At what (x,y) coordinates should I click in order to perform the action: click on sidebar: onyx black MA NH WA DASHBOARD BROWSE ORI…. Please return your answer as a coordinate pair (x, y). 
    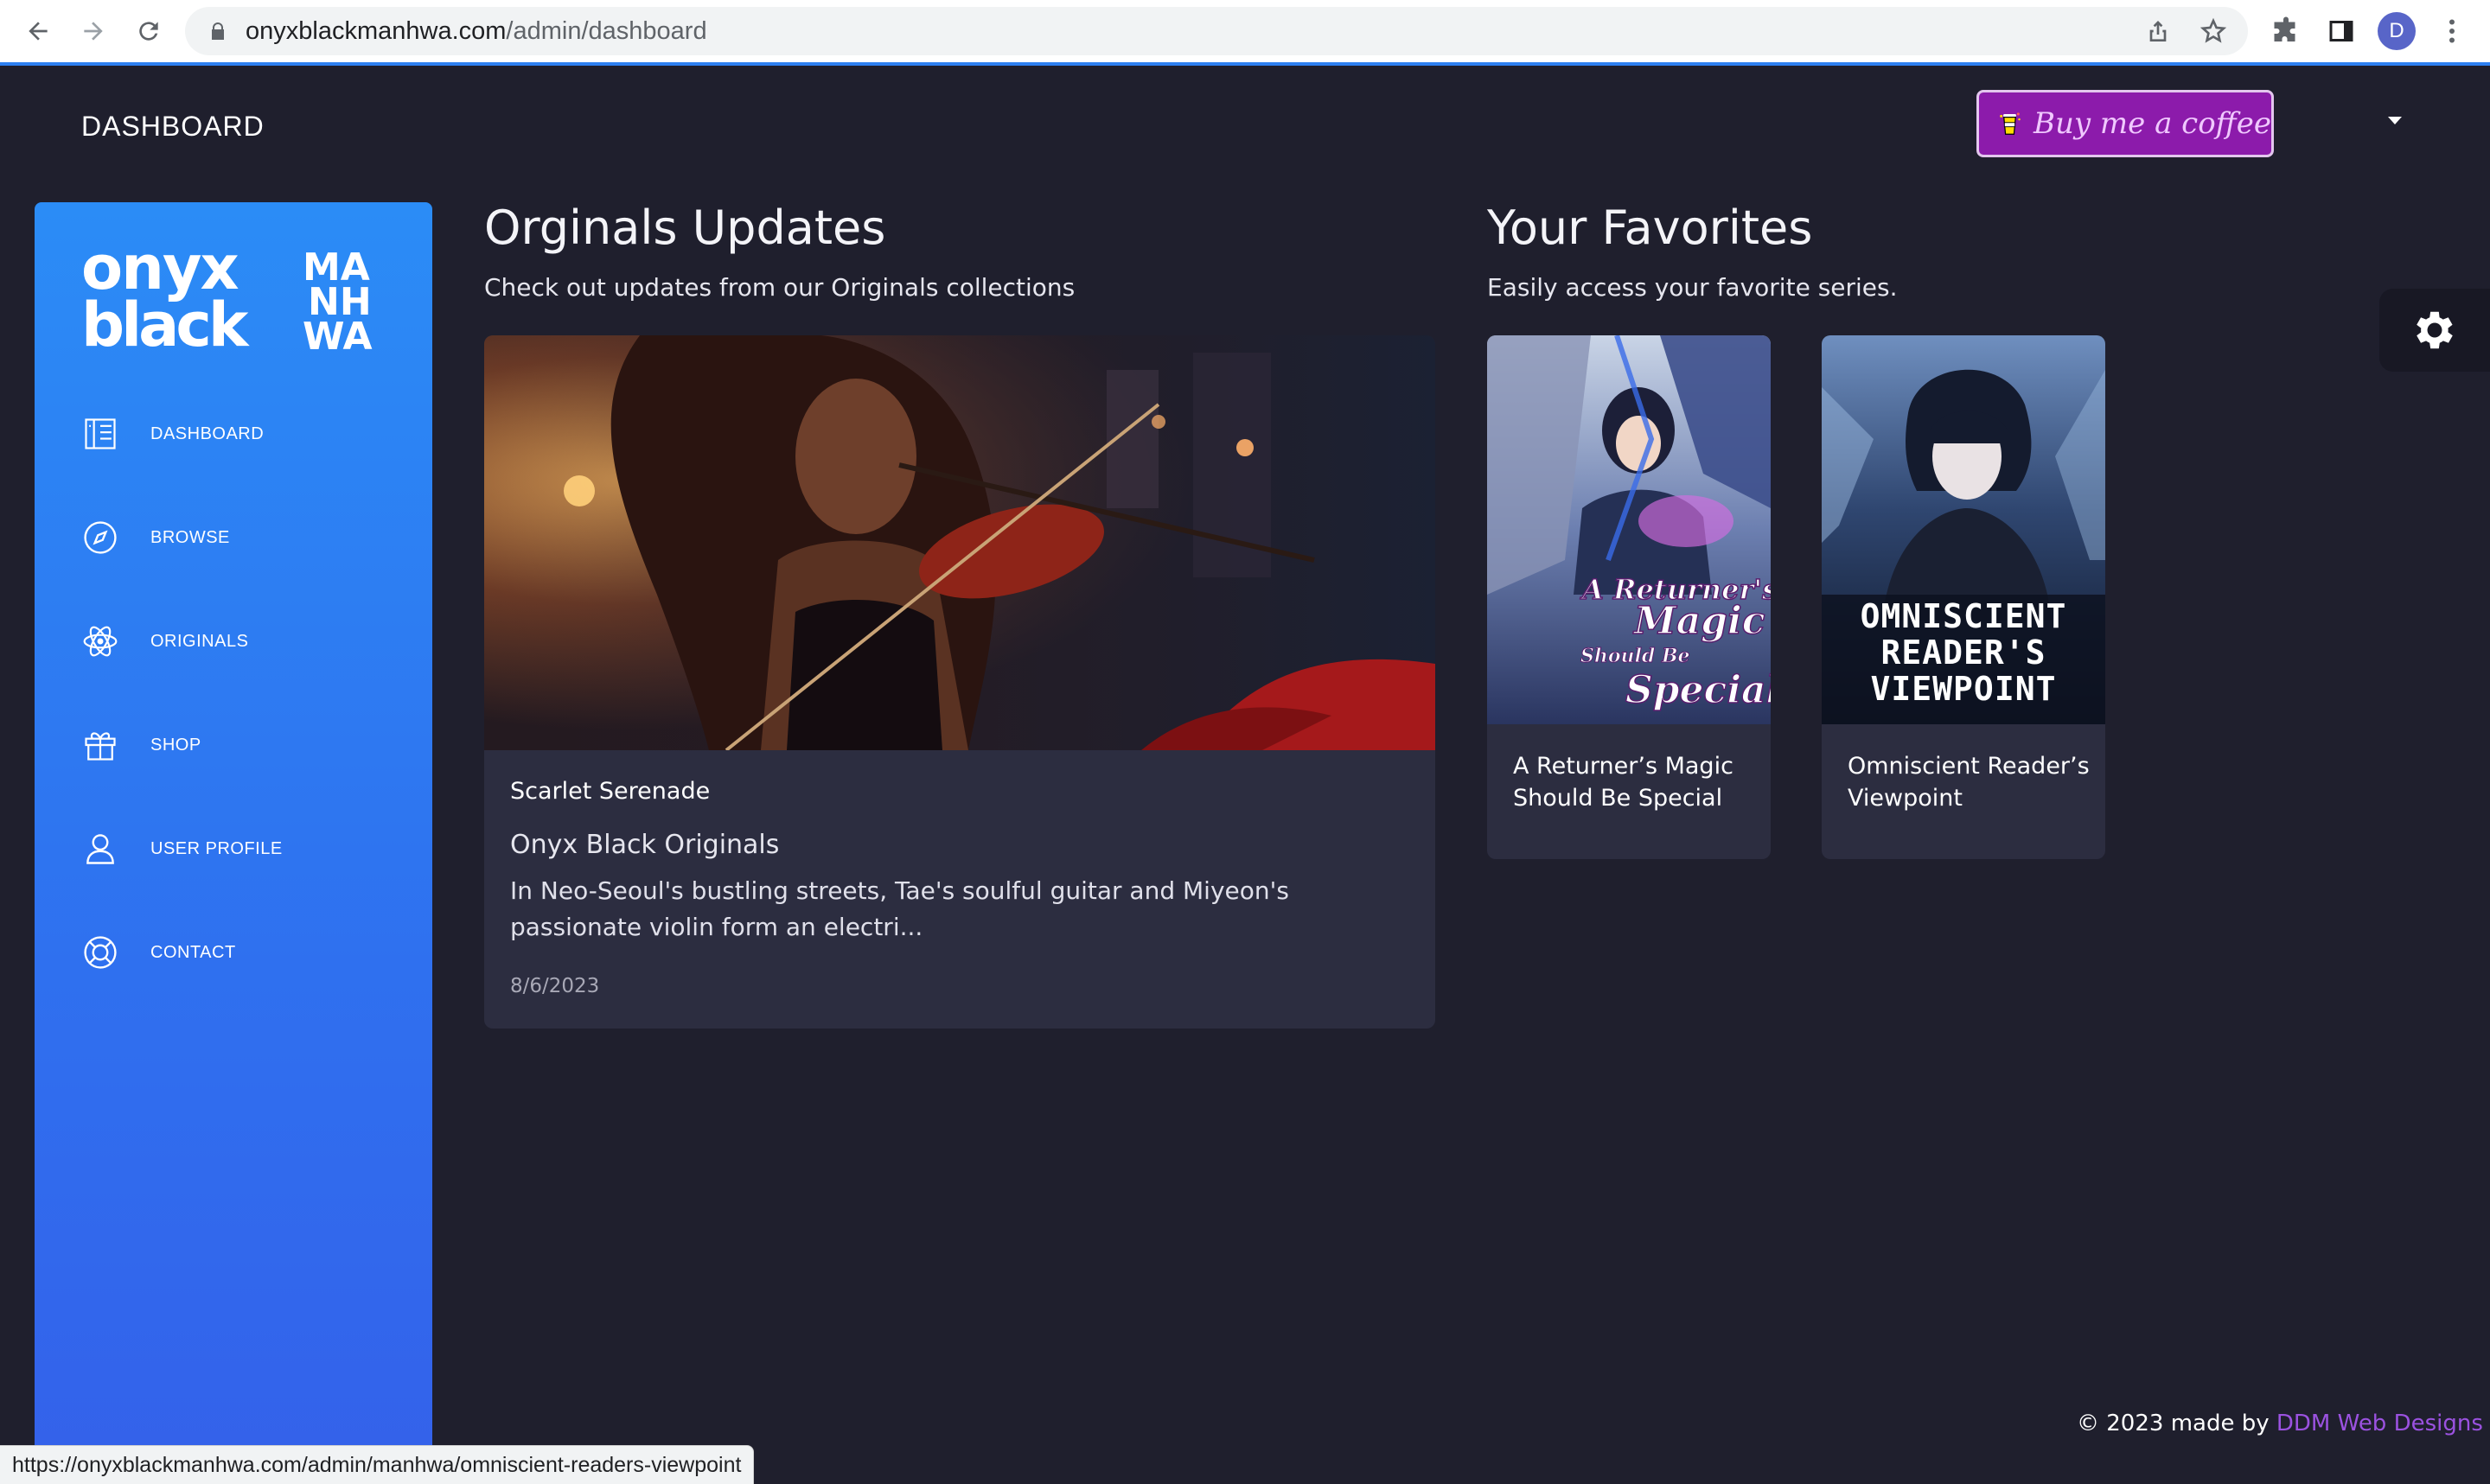
    Looking at the image, I should click on (233, 842).